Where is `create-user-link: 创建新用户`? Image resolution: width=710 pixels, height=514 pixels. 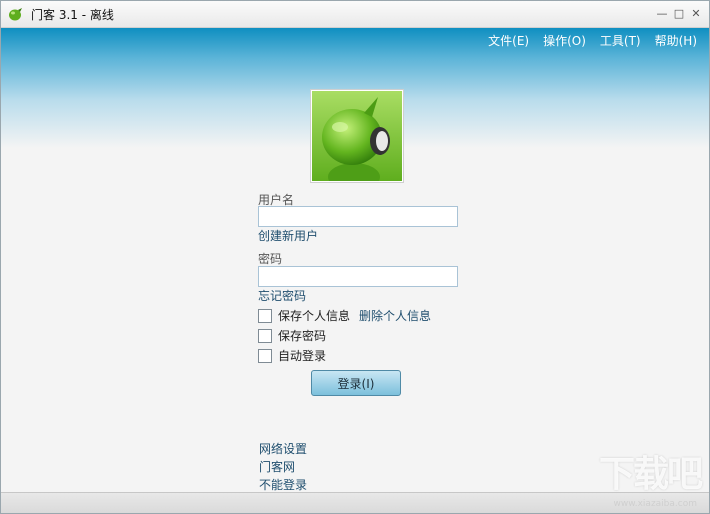
create-user-link: 创建新用户 is located at coordinates (288, 235).